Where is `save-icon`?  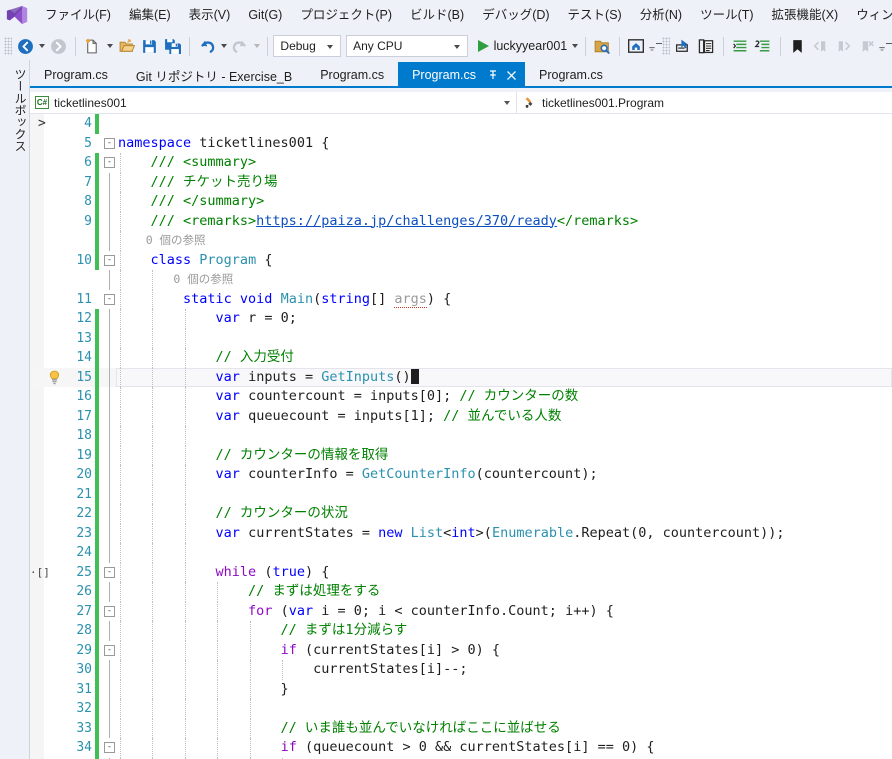
save-icon is located at coordinates (149, 46).